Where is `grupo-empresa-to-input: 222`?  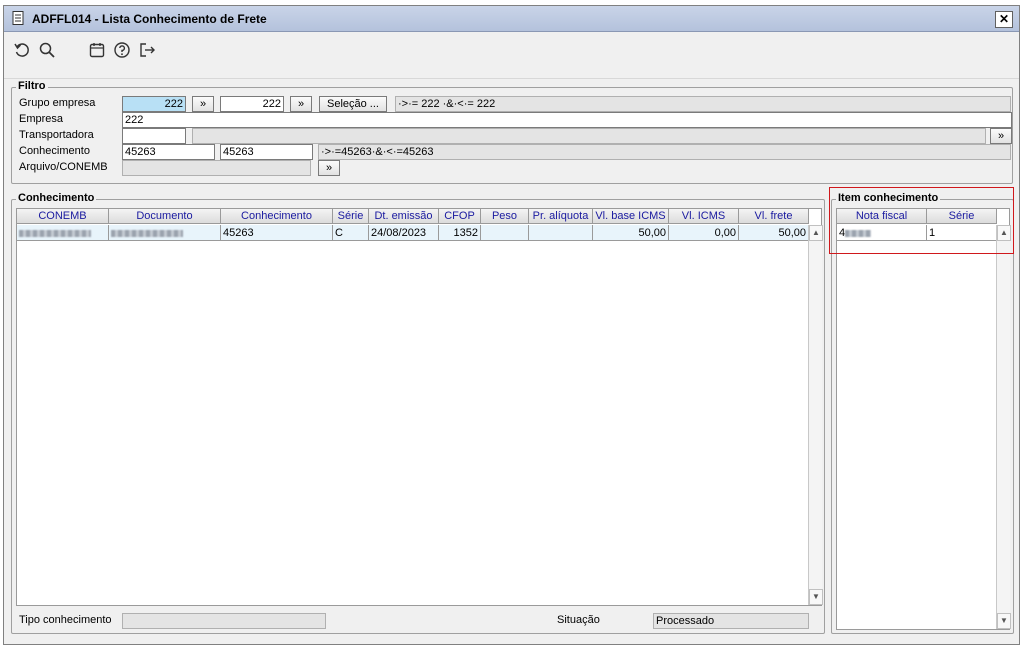 grupo-empresa-to-input: 222 is located at coordinates (252, 104).